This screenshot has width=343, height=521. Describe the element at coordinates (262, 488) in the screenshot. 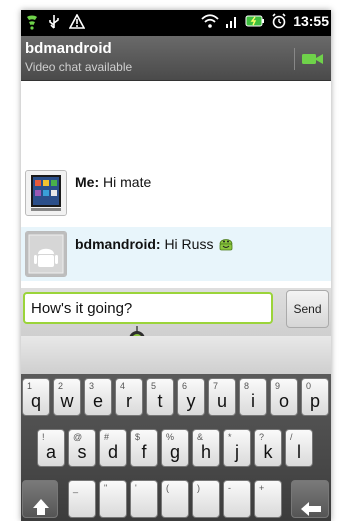

I see `key-alt: +` at that location.